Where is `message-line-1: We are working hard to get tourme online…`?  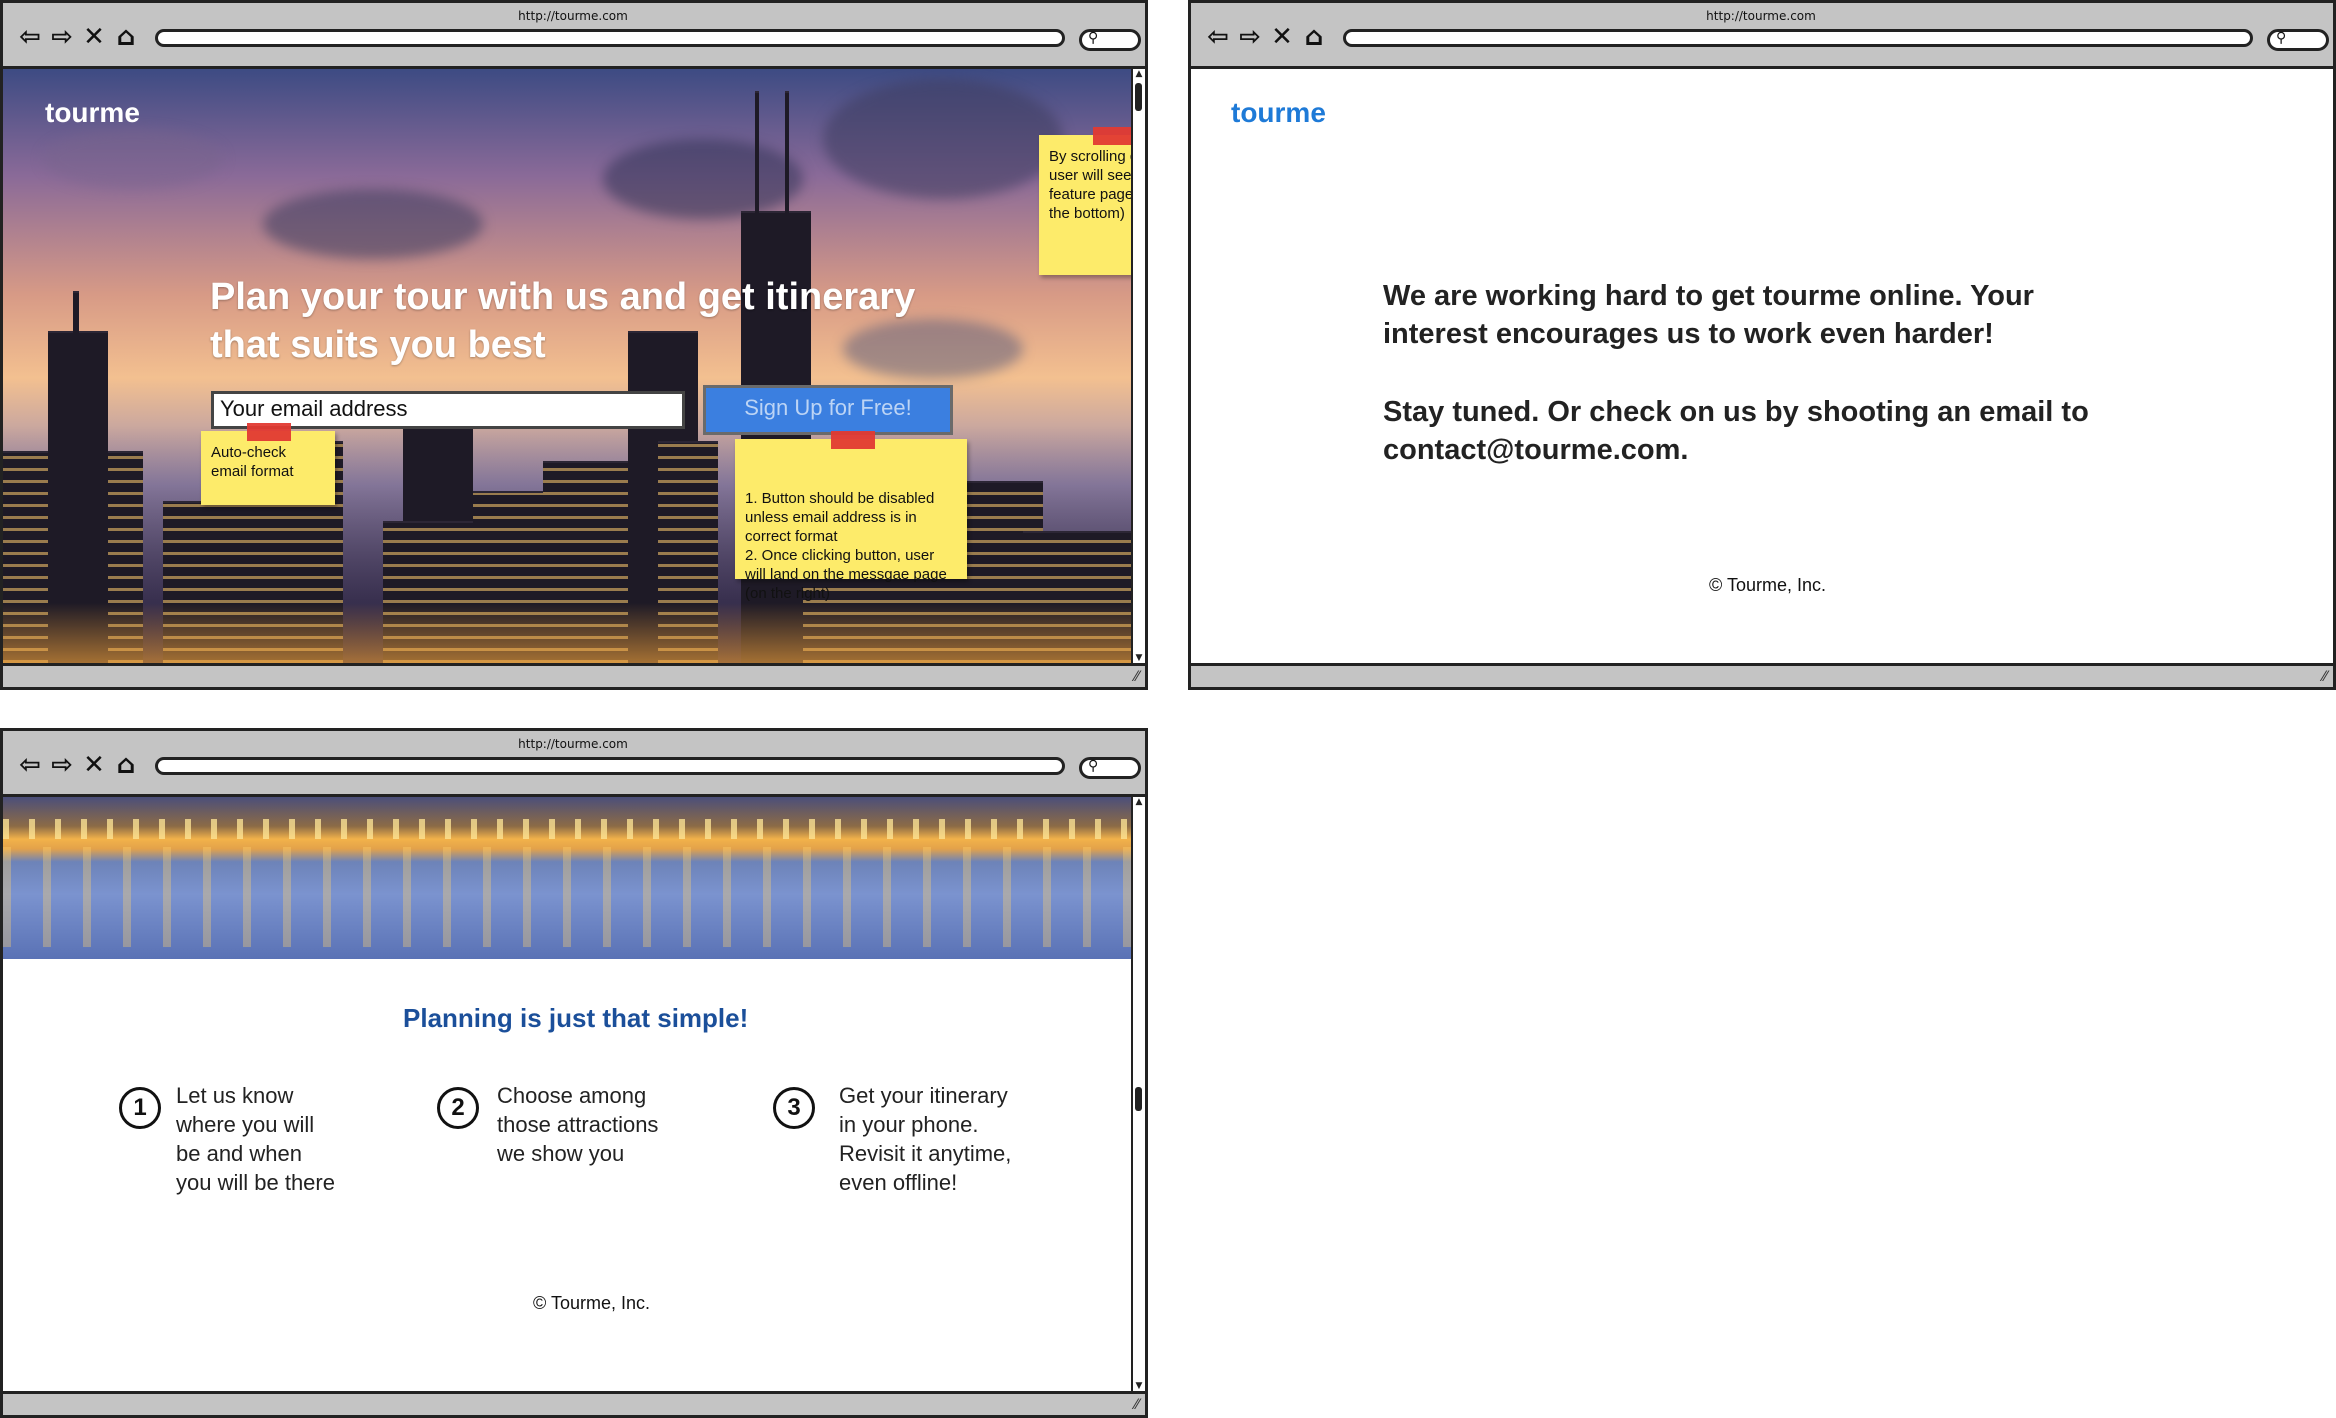
message-line-1: We are working hard to get tourme online… is located at coordinates (1708, 296).